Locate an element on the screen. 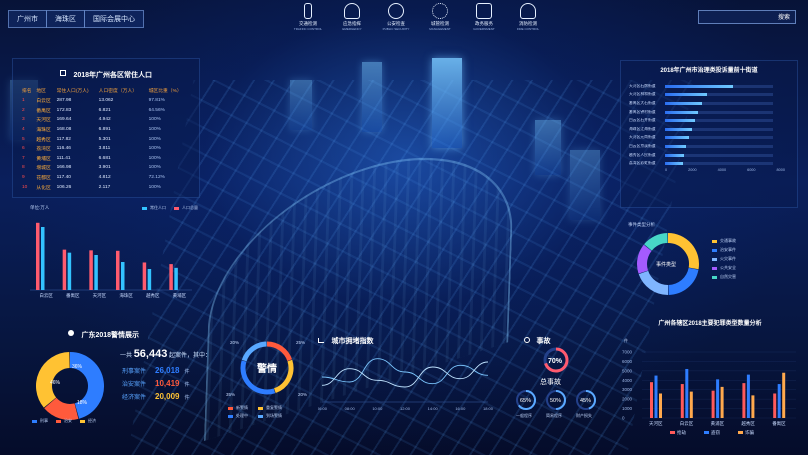 This screenshot has width=808, height=455. bar-label: 番禺区钟村街道 is located at coordinates (642, 111).